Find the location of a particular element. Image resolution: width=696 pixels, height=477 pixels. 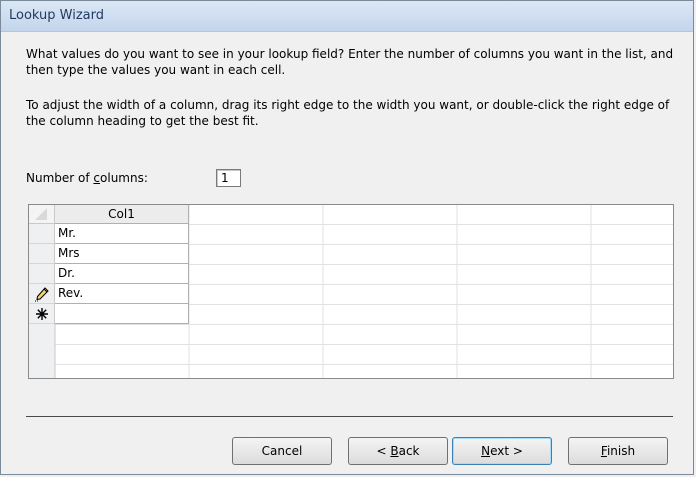

grid-rows: Mr. Mrs Dr. Rev. is located at coordinates (109, 274).